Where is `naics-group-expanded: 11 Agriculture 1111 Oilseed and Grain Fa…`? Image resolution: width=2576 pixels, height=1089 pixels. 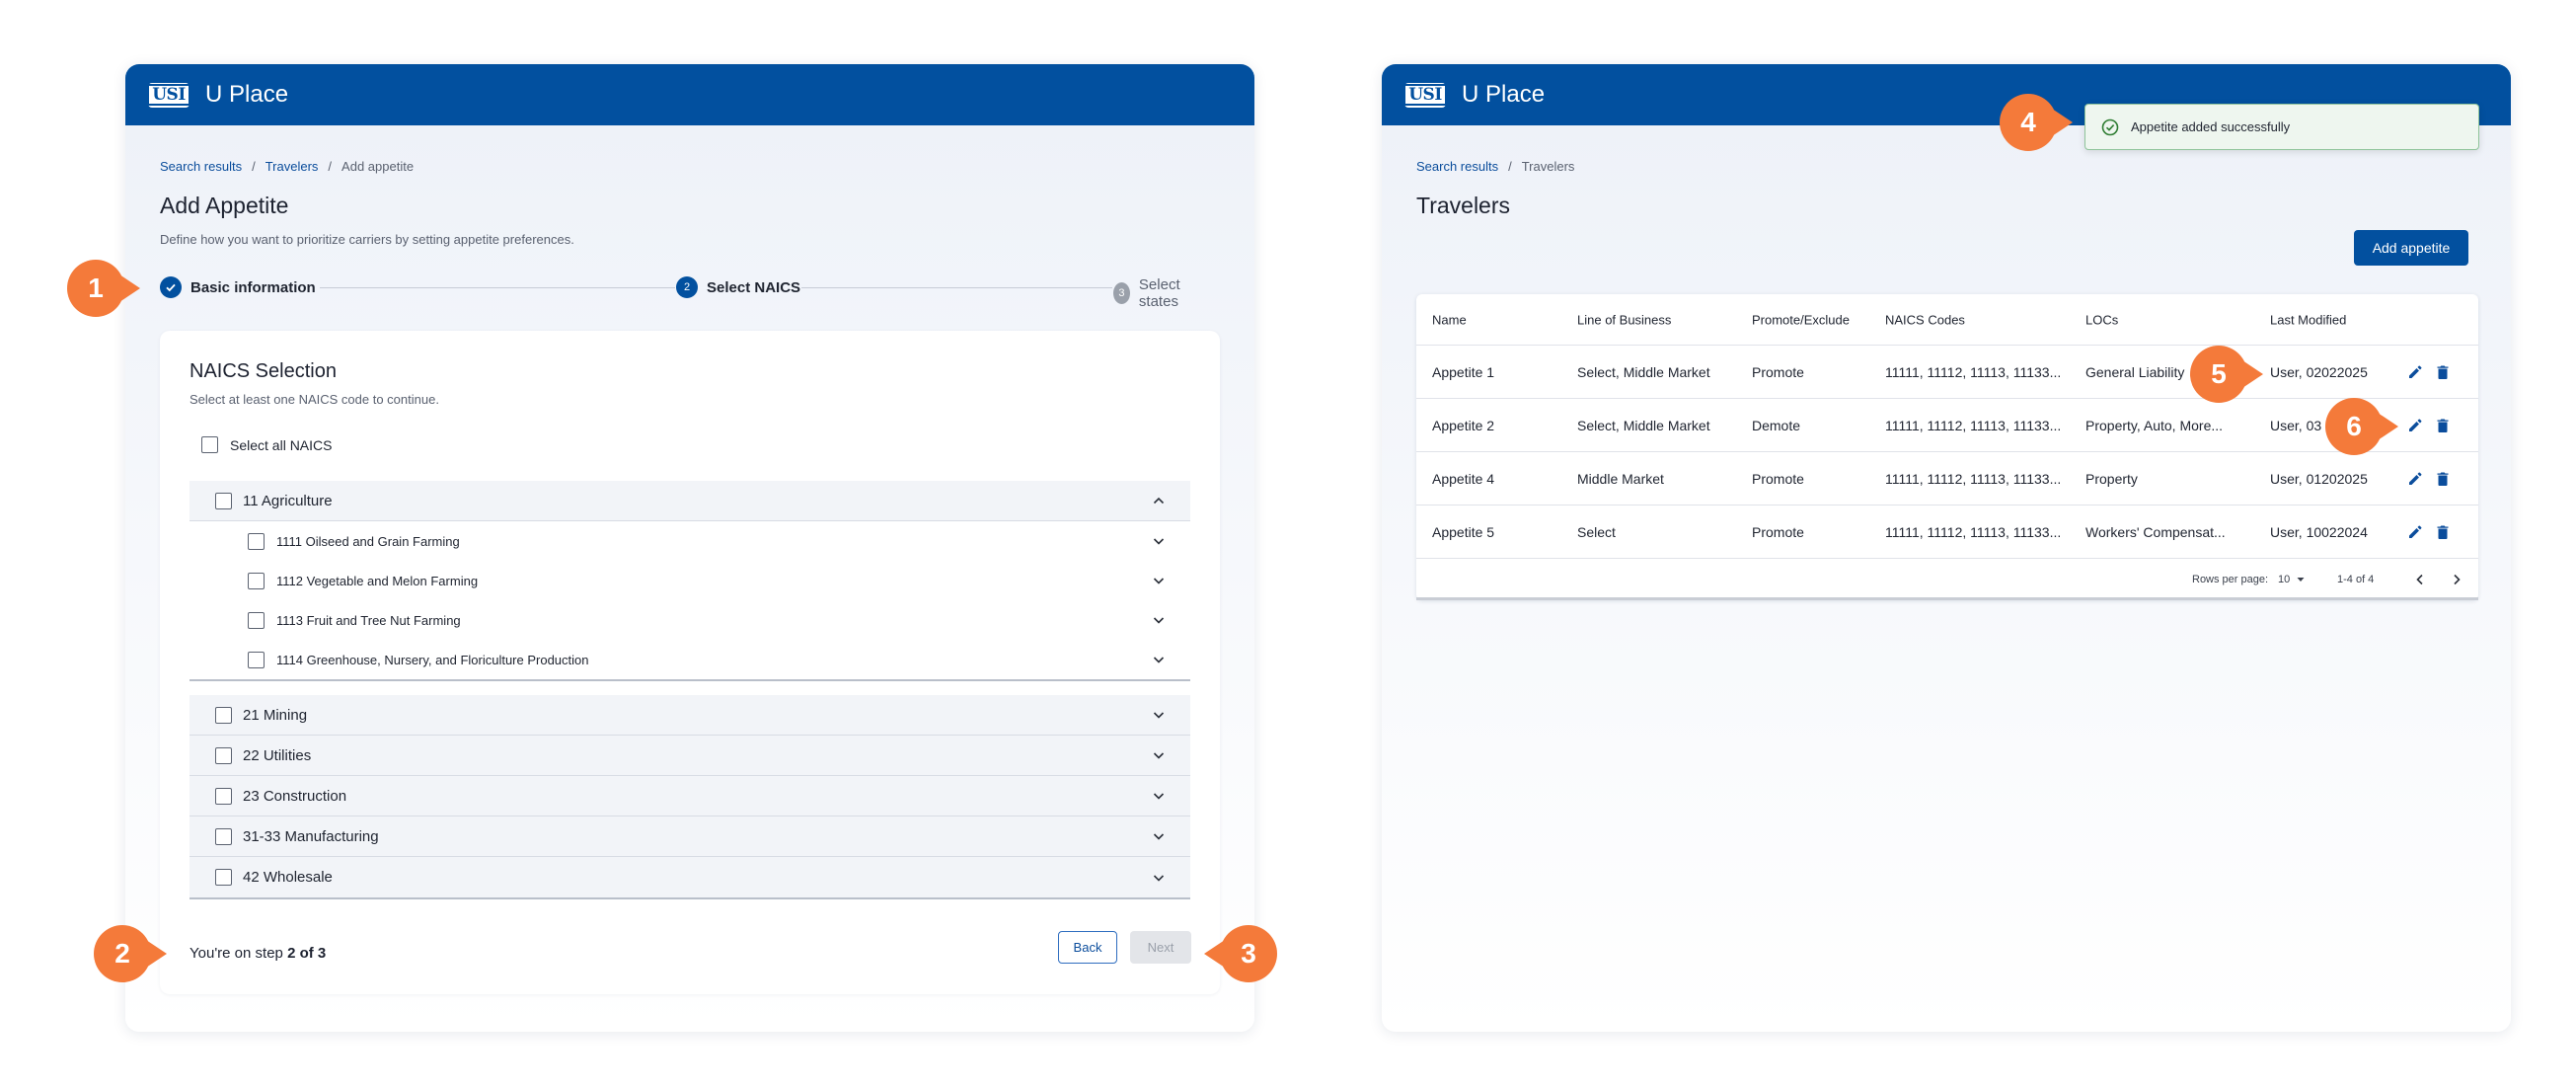
naics-group-expanded: 11 Agriculture 1111 Oilseed and Grain Fa… is located at coordinates (689, 581).